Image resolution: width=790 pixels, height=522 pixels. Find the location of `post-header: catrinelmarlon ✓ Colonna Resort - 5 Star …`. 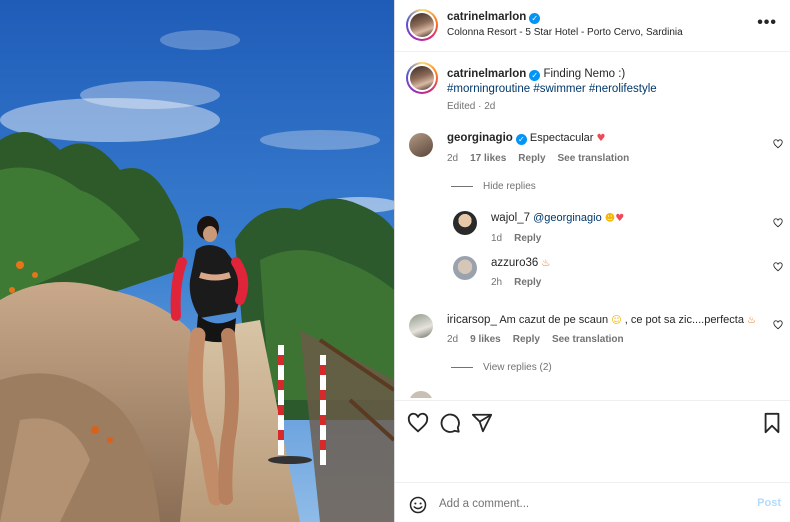

post-header: catrinelmarlon ✓ Colonna Resort - 5 Star … is located at coordinates (592, 26).